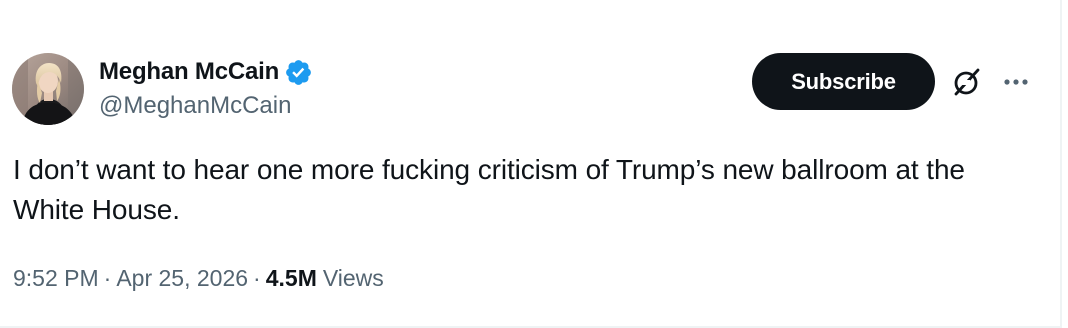 The height and width of the screenshot is (328, 1068). Describe the element at coordinates (1016, 82) in the screenshot. I see `more-options-icon` at that location.